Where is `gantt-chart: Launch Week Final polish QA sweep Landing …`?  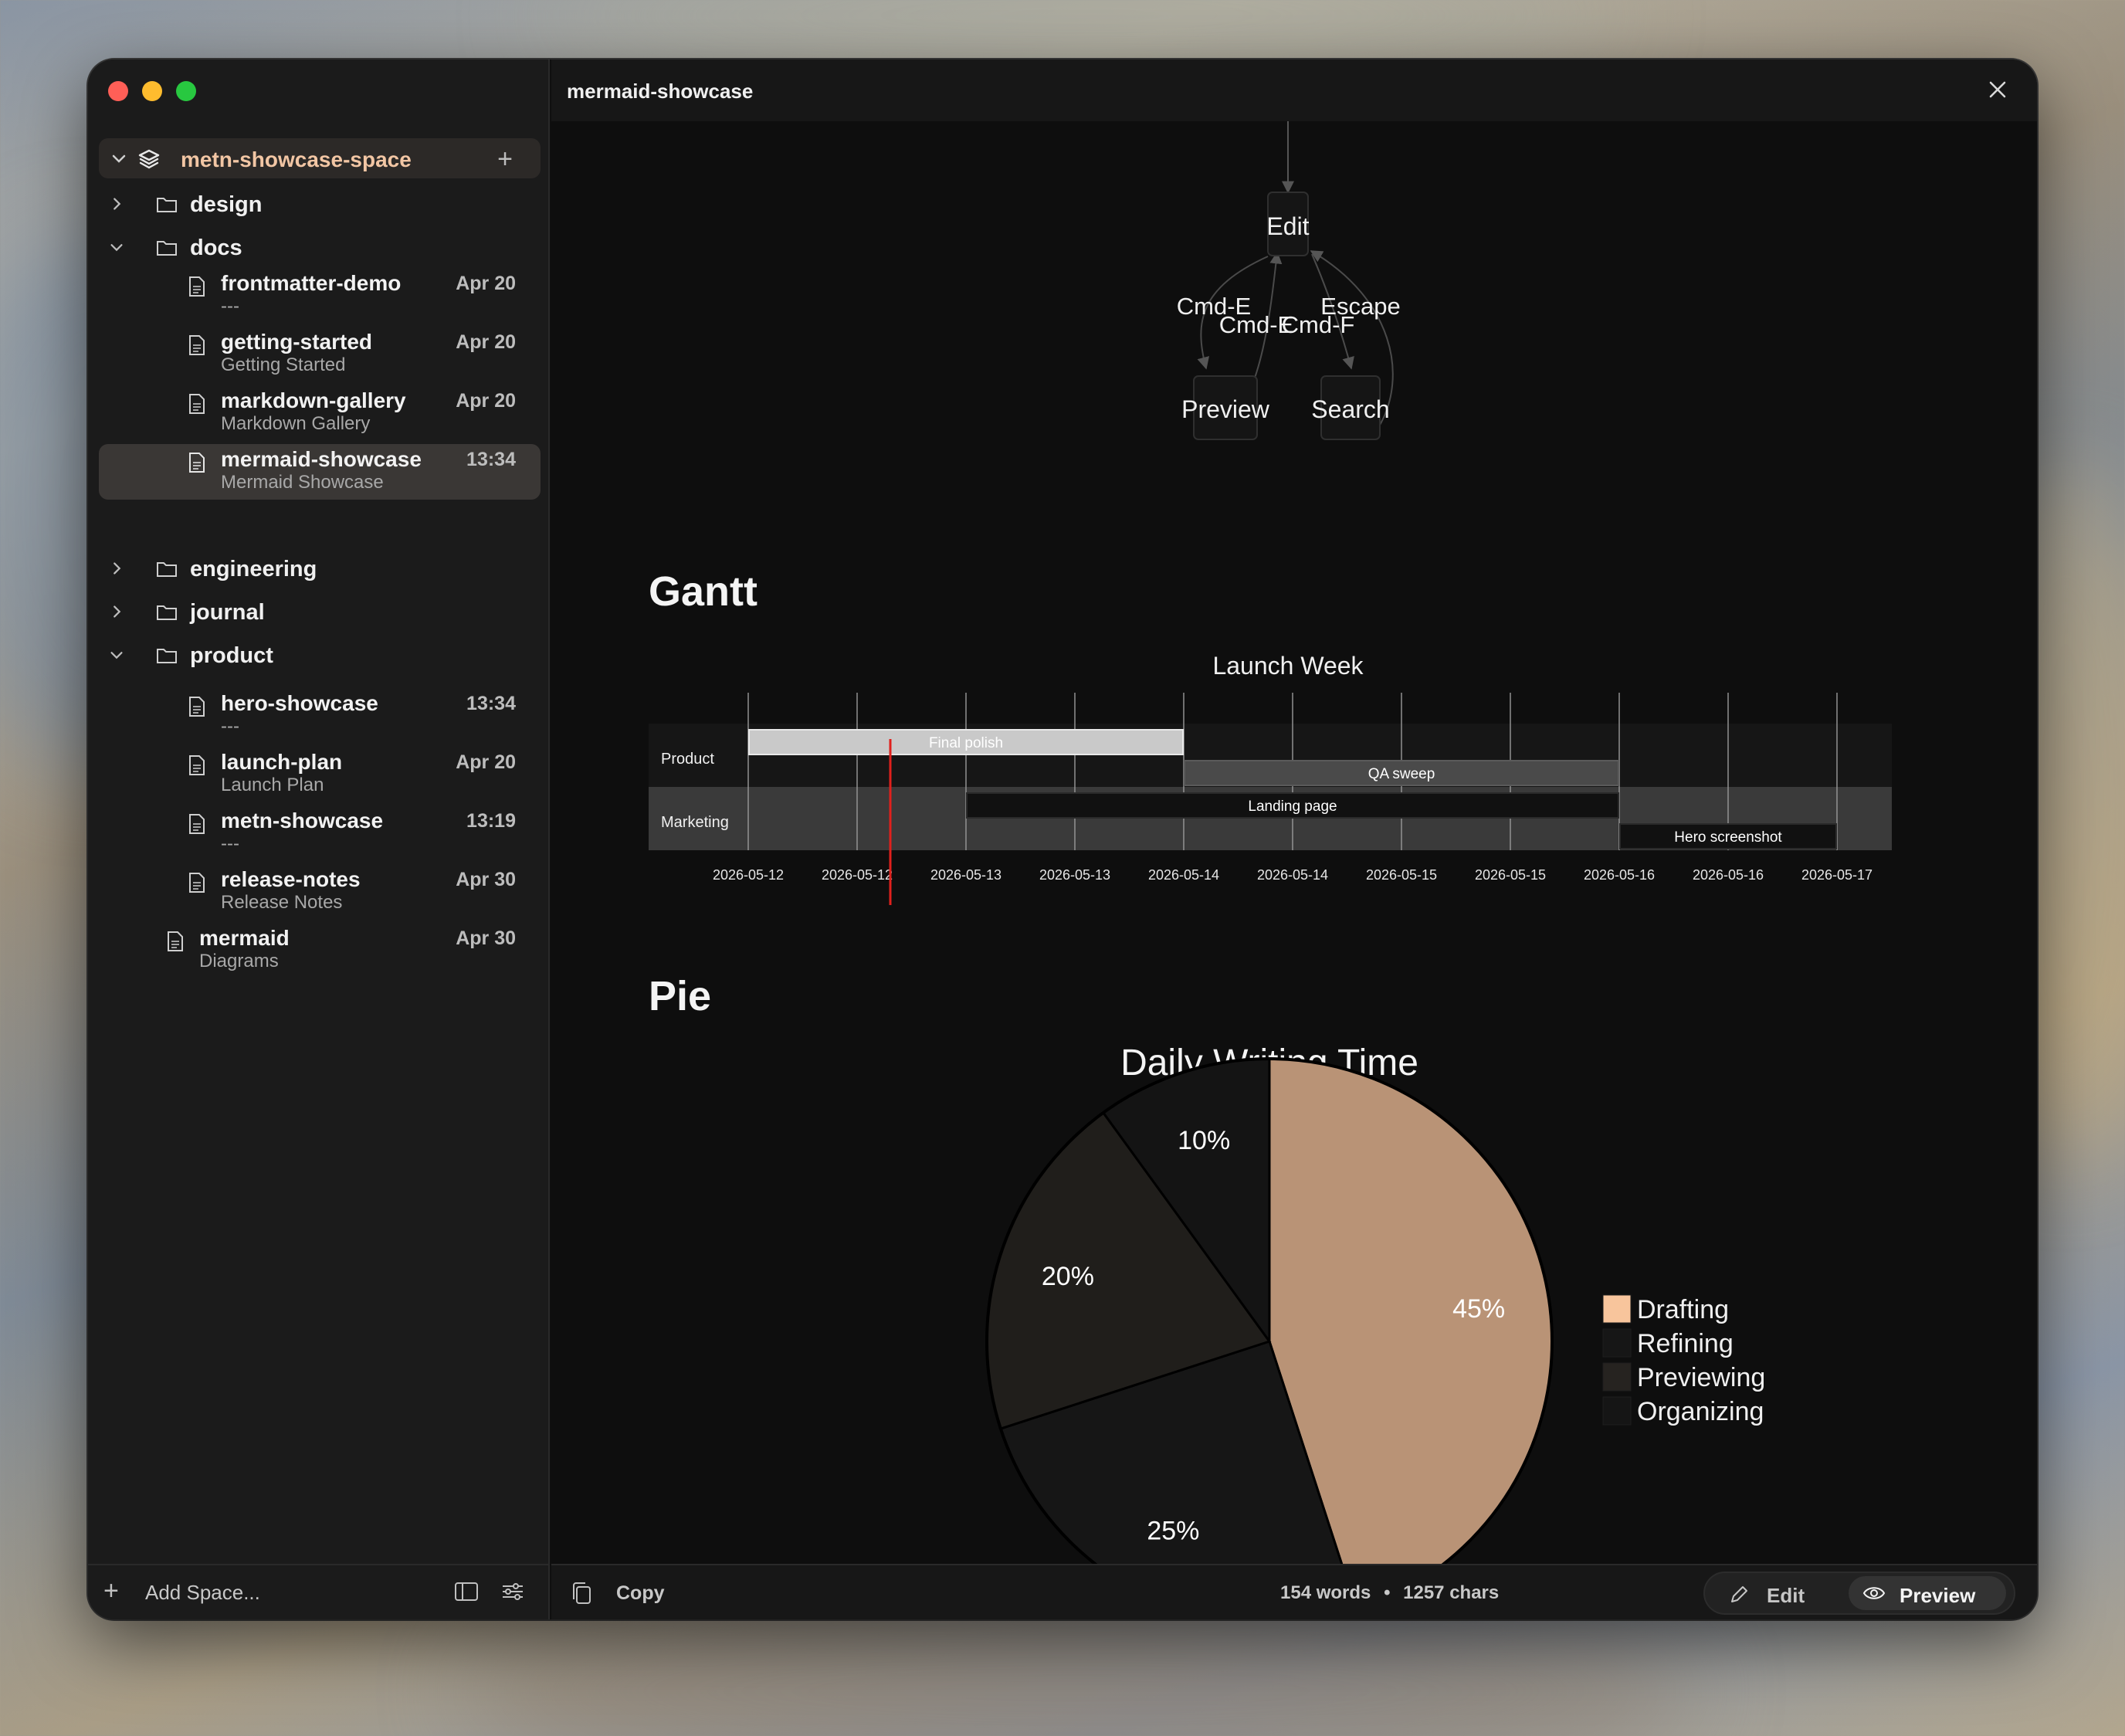
gantt-chart: Launch Week Final polish QA sweep Landing … is located at coordinates (1270, 778).